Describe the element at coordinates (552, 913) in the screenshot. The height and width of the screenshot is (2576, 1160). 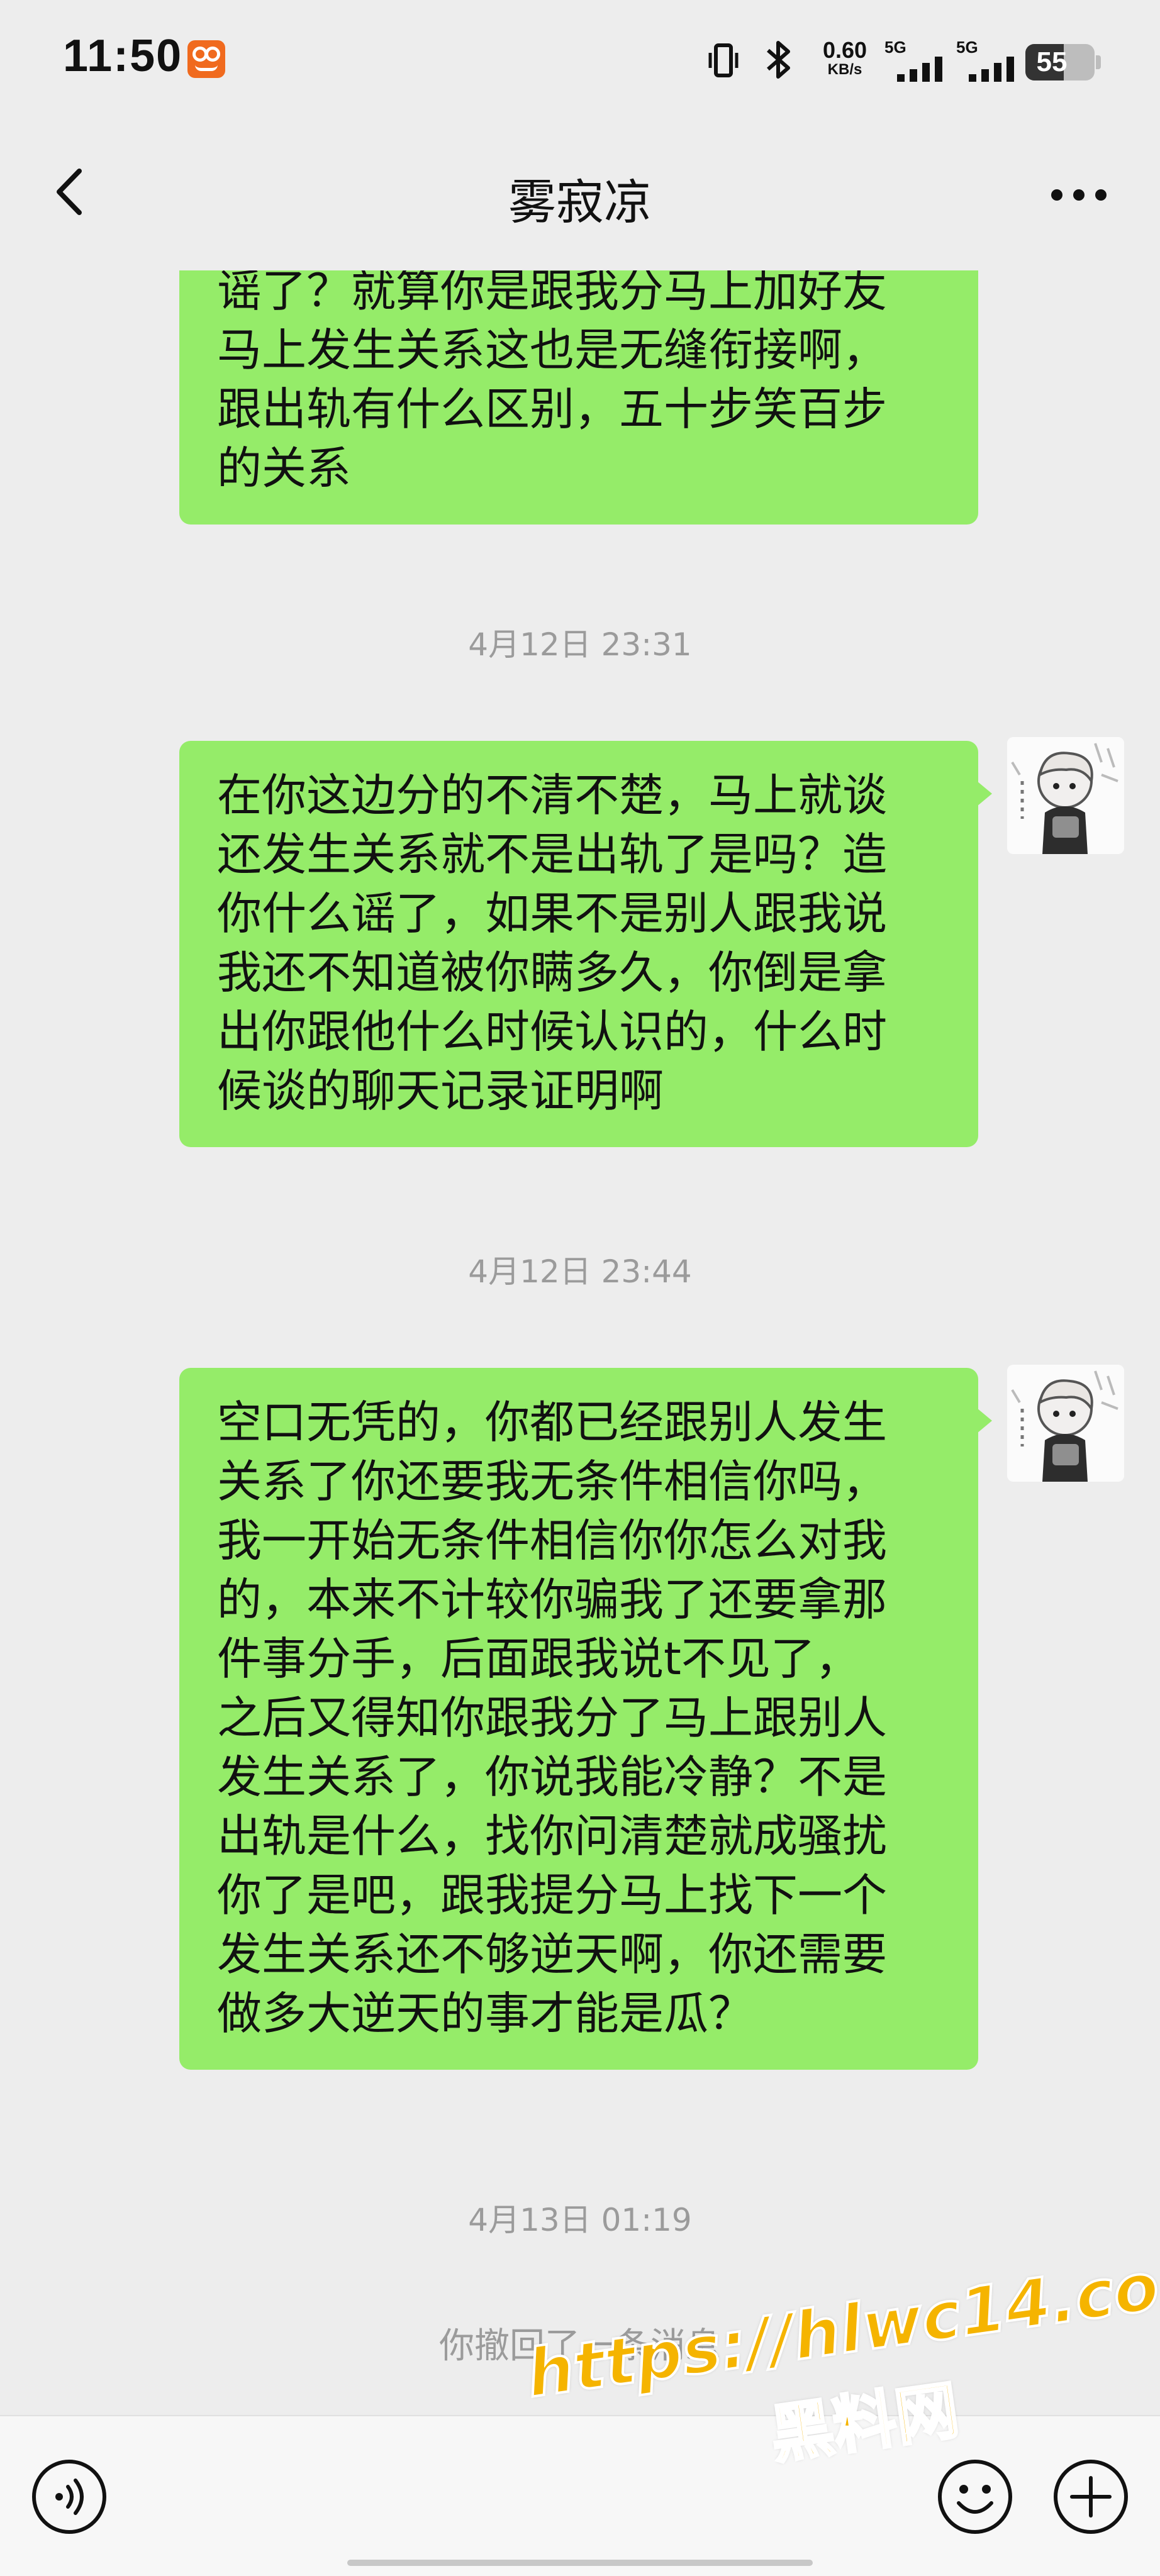
I see `message-line: 你什么谣了，如果不是别人跟我说` at that location.